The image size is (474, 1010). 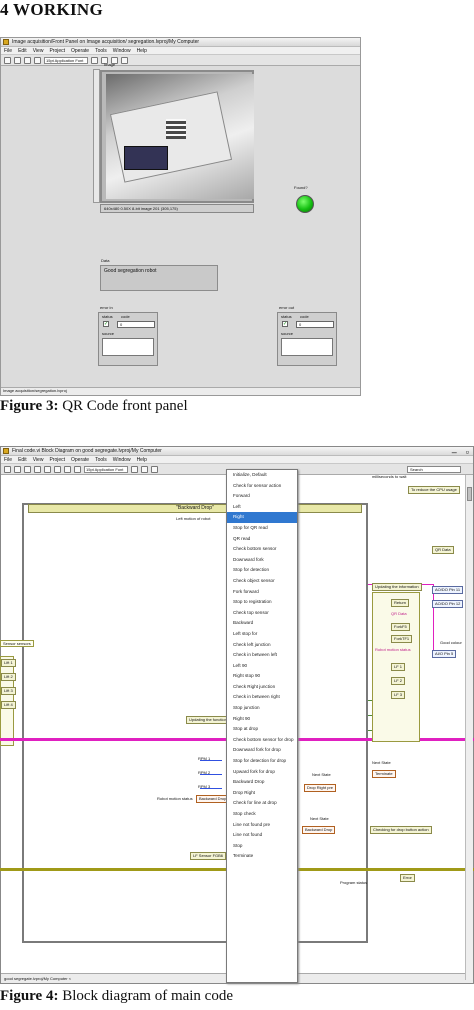 What do you see at coordinates (262, 517) in the screenshot?
I see `dropdown-item: Right` at bounding box center [262, 517].